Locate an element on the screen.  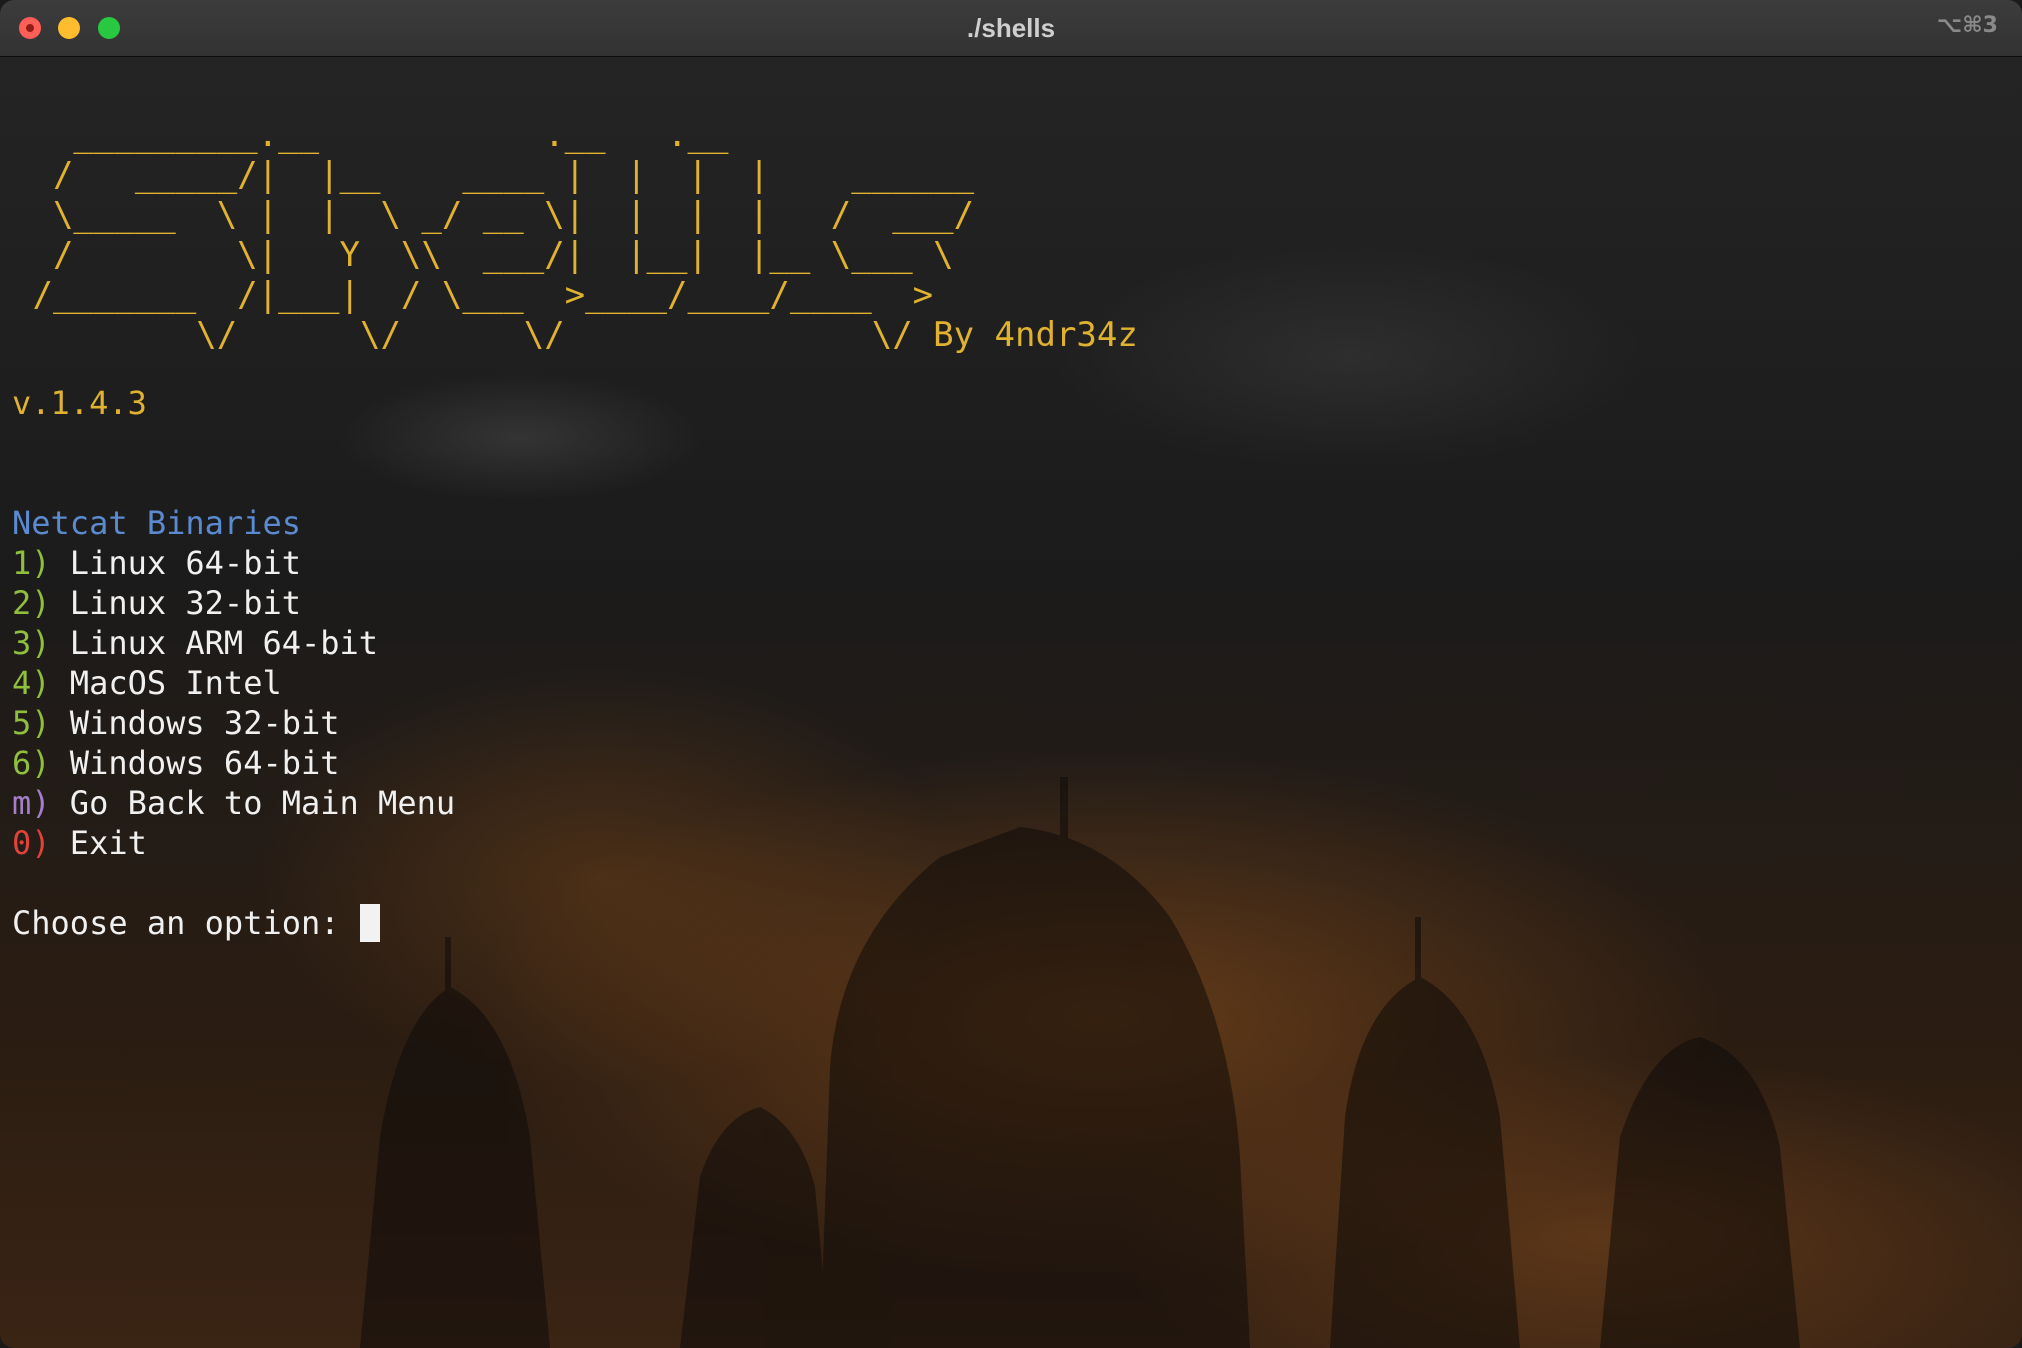
title-bar: ./shells ⌥⌘3 is located at coordinates (1011, 28).